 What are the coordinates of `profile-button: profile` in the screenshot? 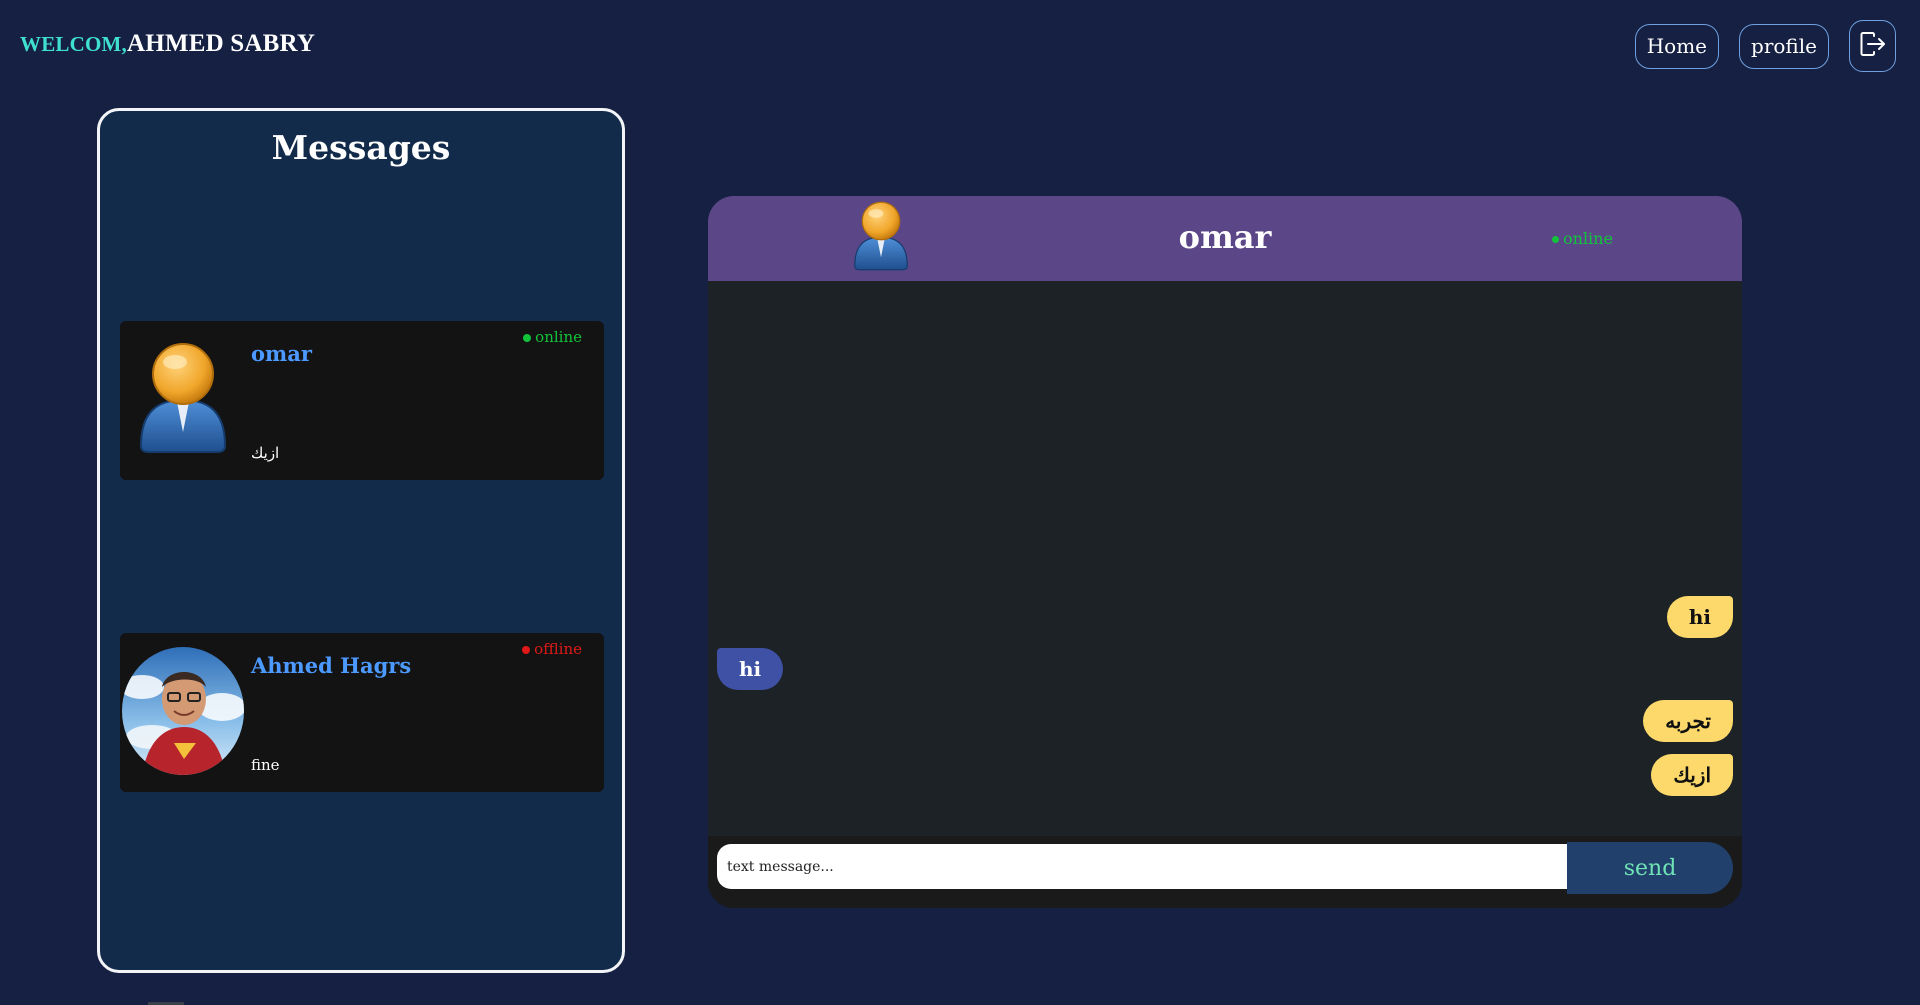 It's located at (1784, 46).